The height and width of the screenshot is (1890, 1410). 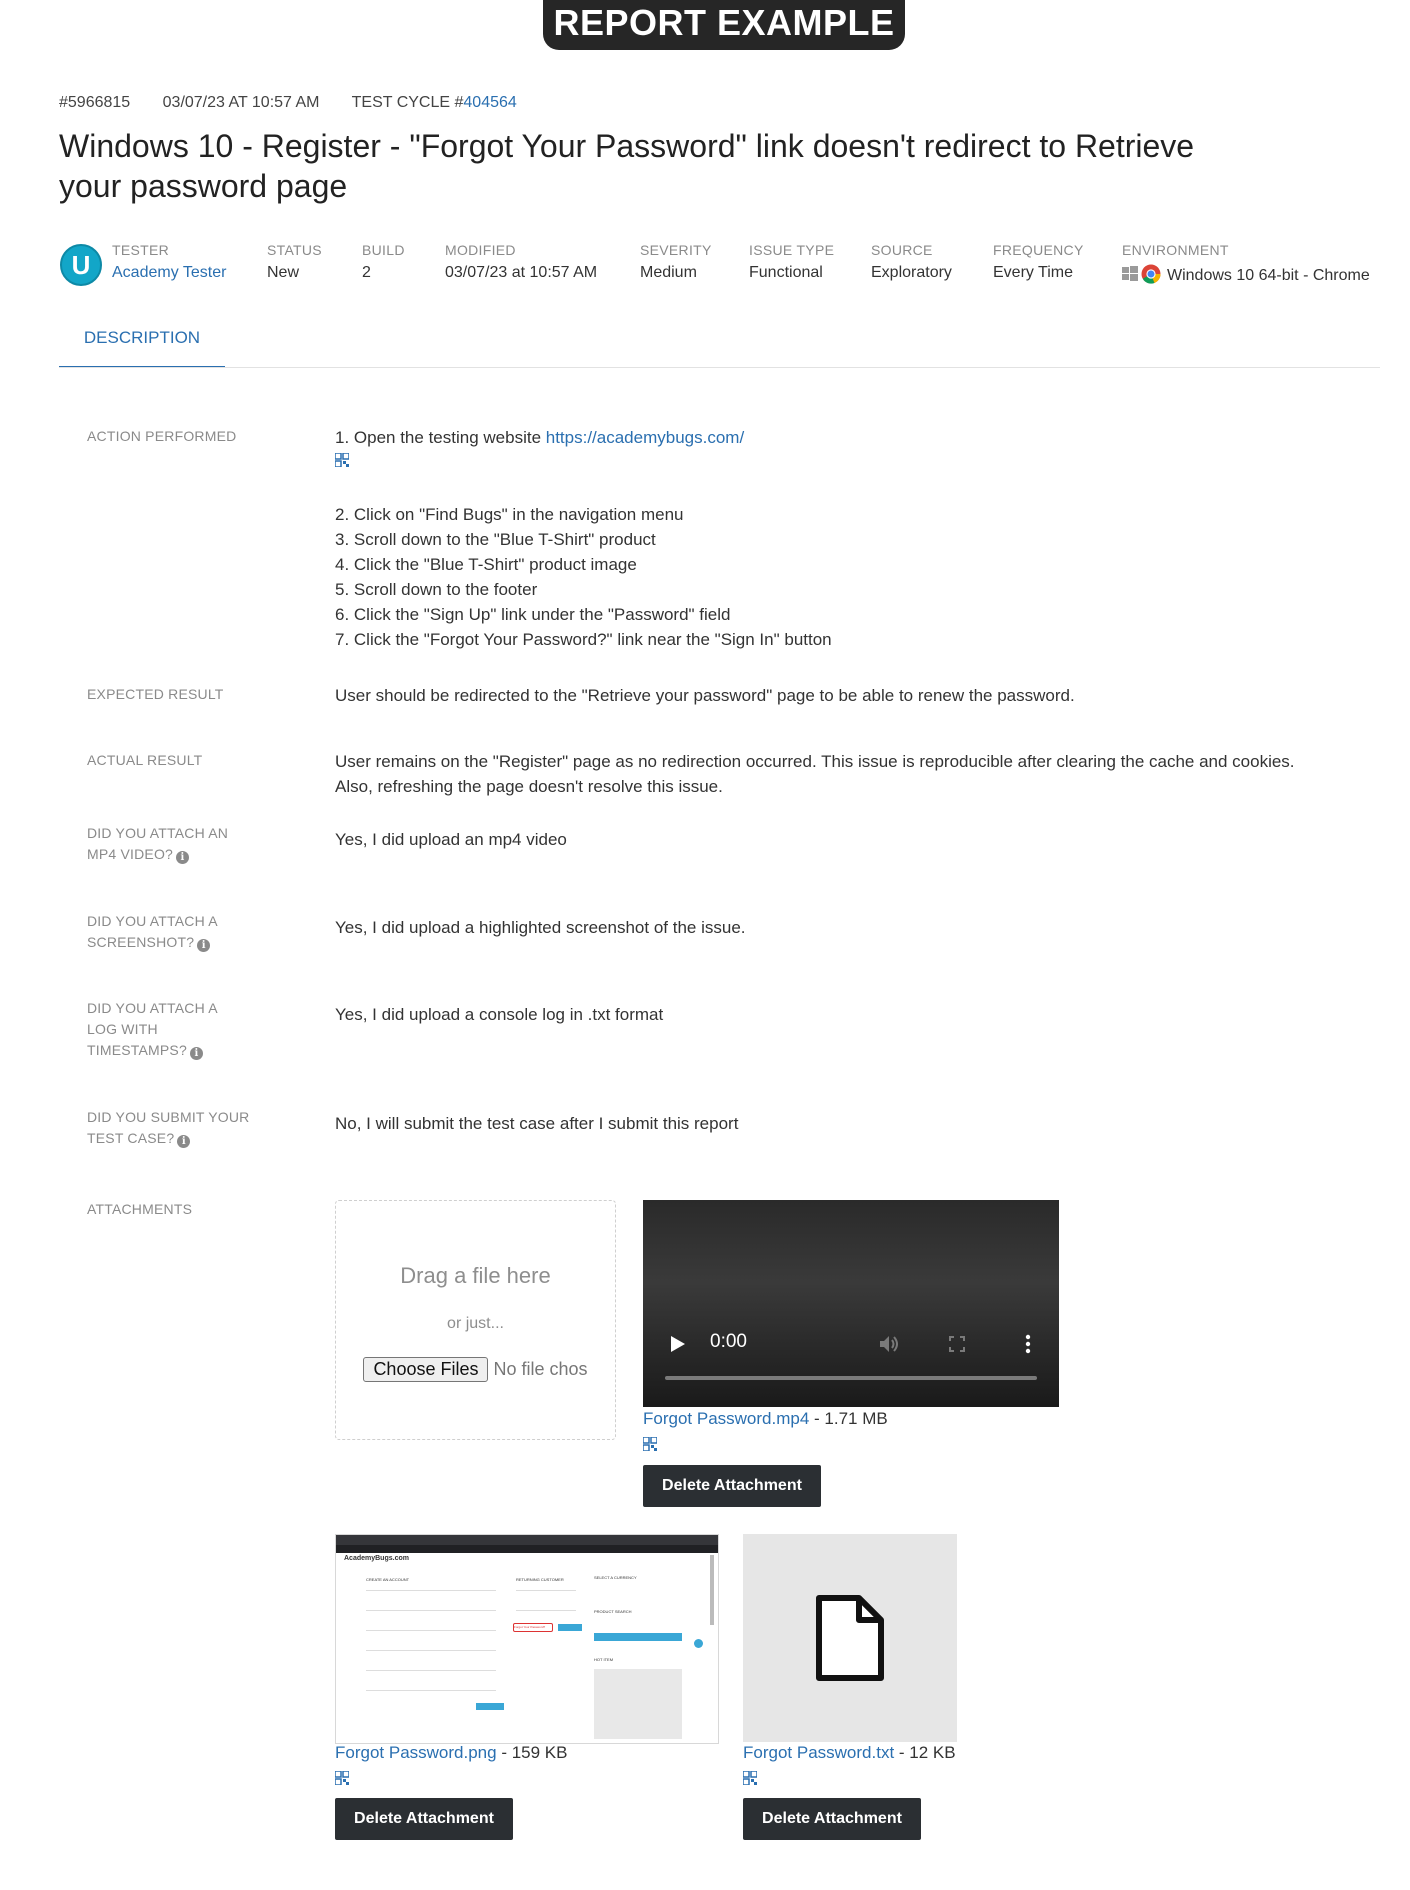 I want to click on file-picker: Choose Files No file chos, so click(x=475, y=1369).